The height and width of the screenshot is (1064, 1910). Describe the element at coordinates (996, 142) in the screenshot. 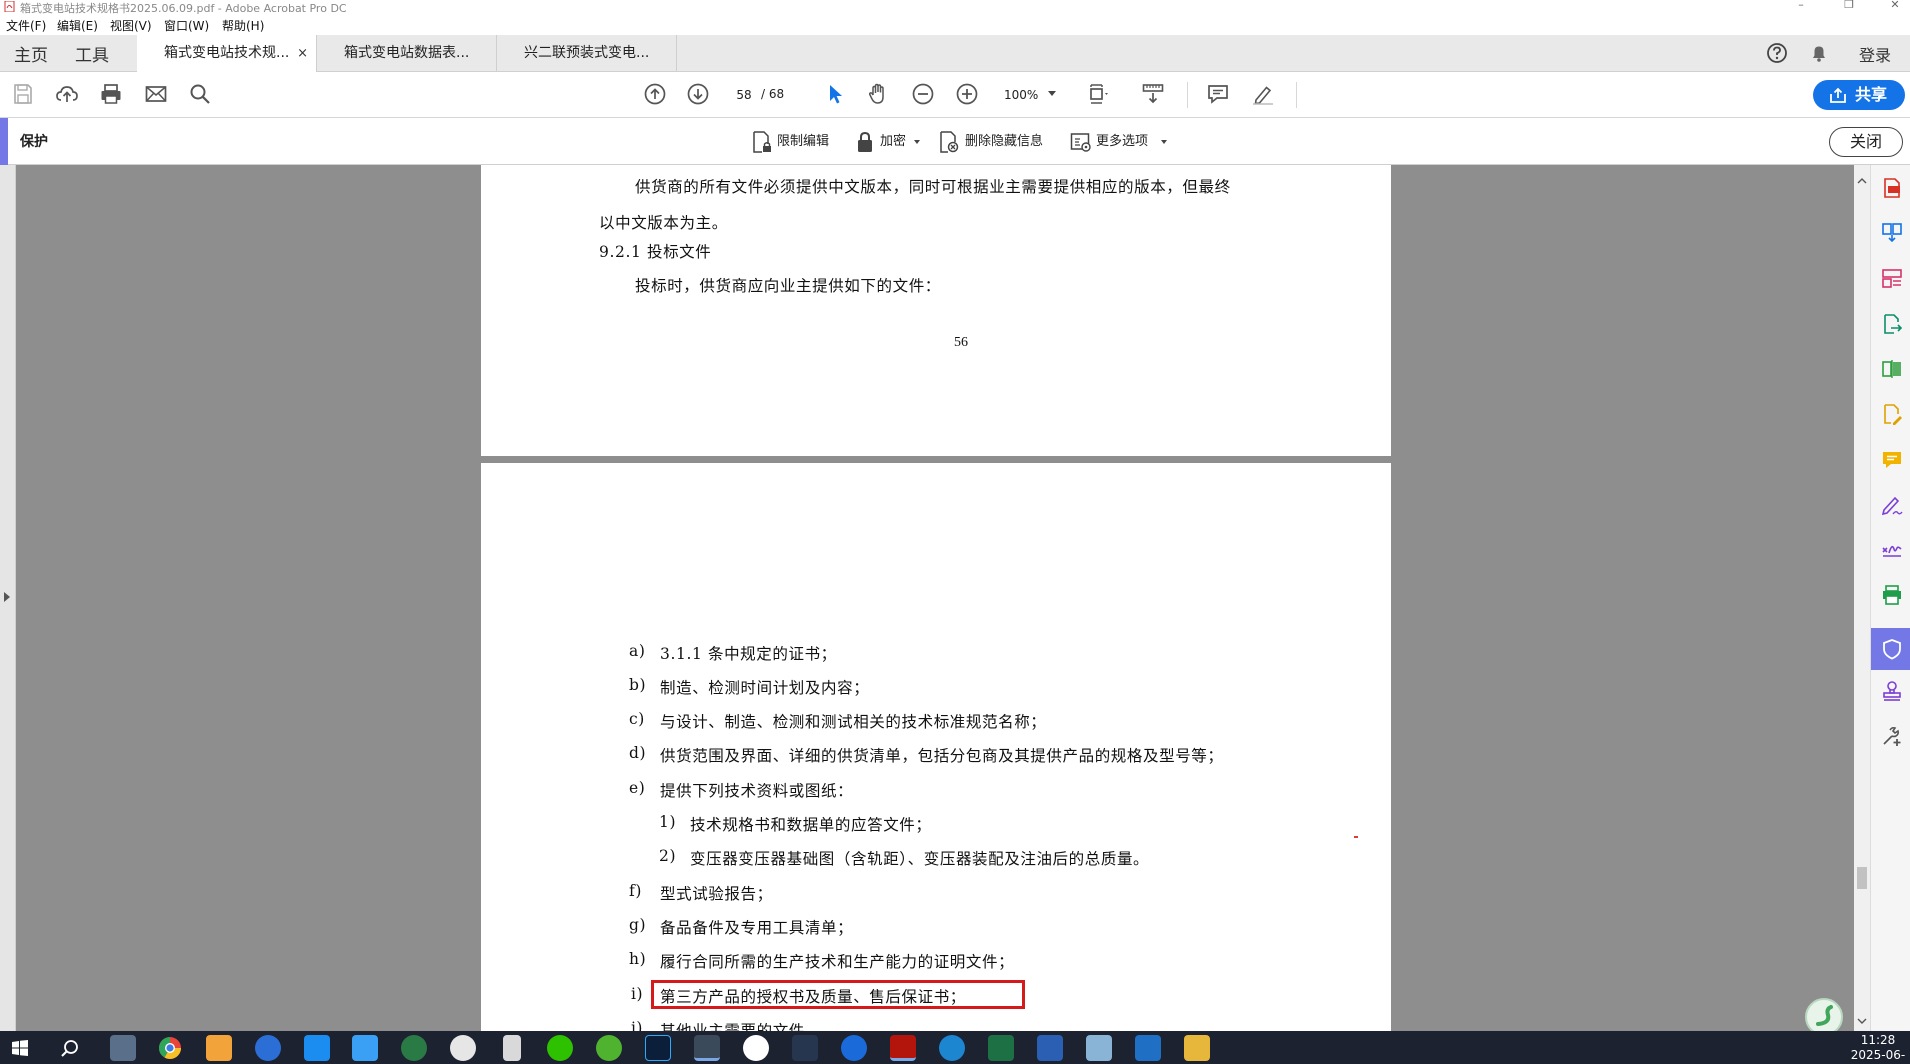

I see `remove-hidden-info-button: 删除隐藏信息` at that location.